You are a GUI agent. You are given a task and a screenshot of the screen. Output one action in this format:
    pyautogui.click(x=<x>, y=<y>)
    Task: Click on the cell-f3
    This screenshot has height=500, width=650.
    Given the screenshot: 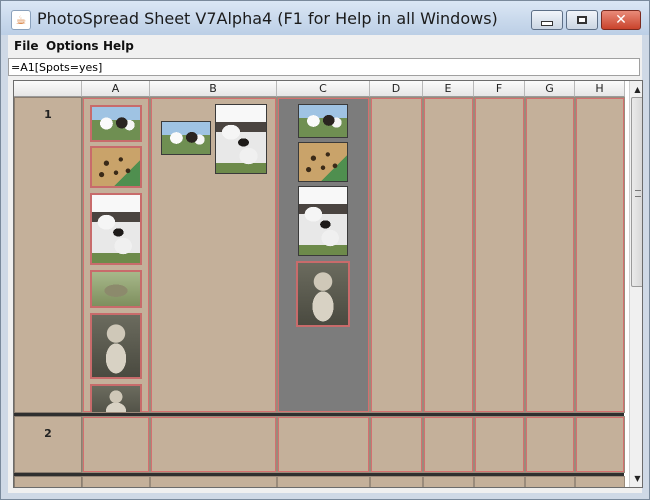 What is the action you would take?
    pyautogui.click(x=499, y=481)
    